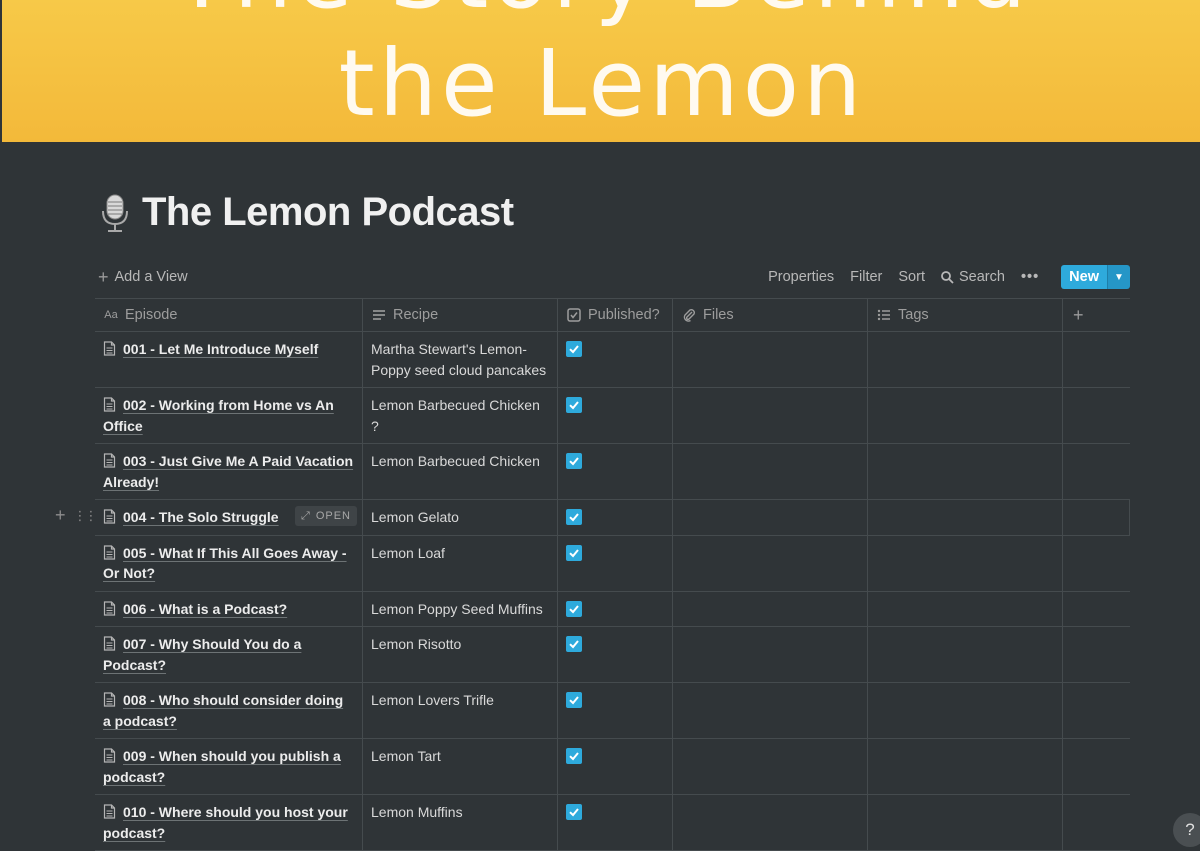  I want to click on episode-cell: 006 - What is a Podcast?, so click(229, 608).